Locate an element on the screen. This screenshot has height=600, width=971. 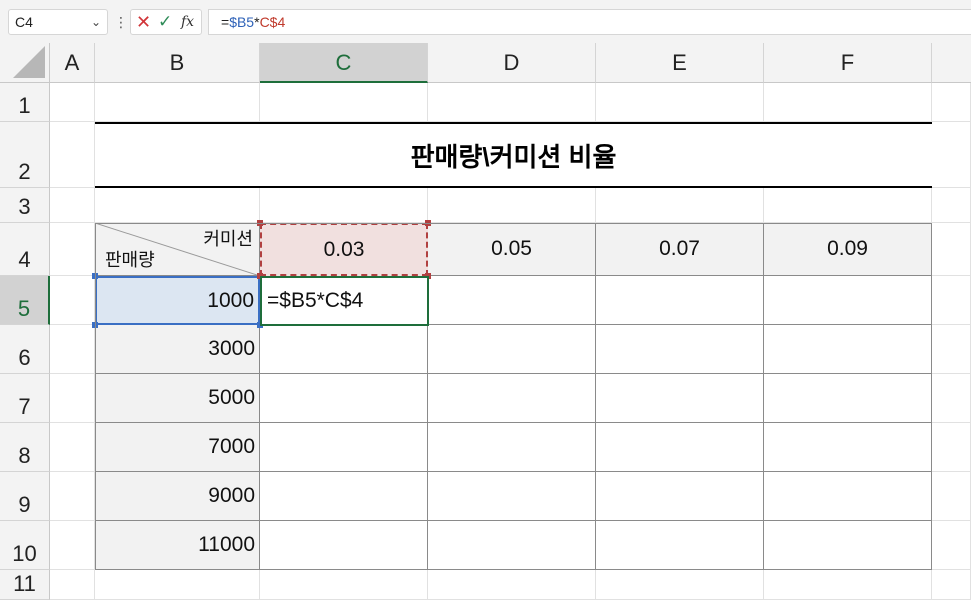
cell-e7 is located at coordinates (680, 398).